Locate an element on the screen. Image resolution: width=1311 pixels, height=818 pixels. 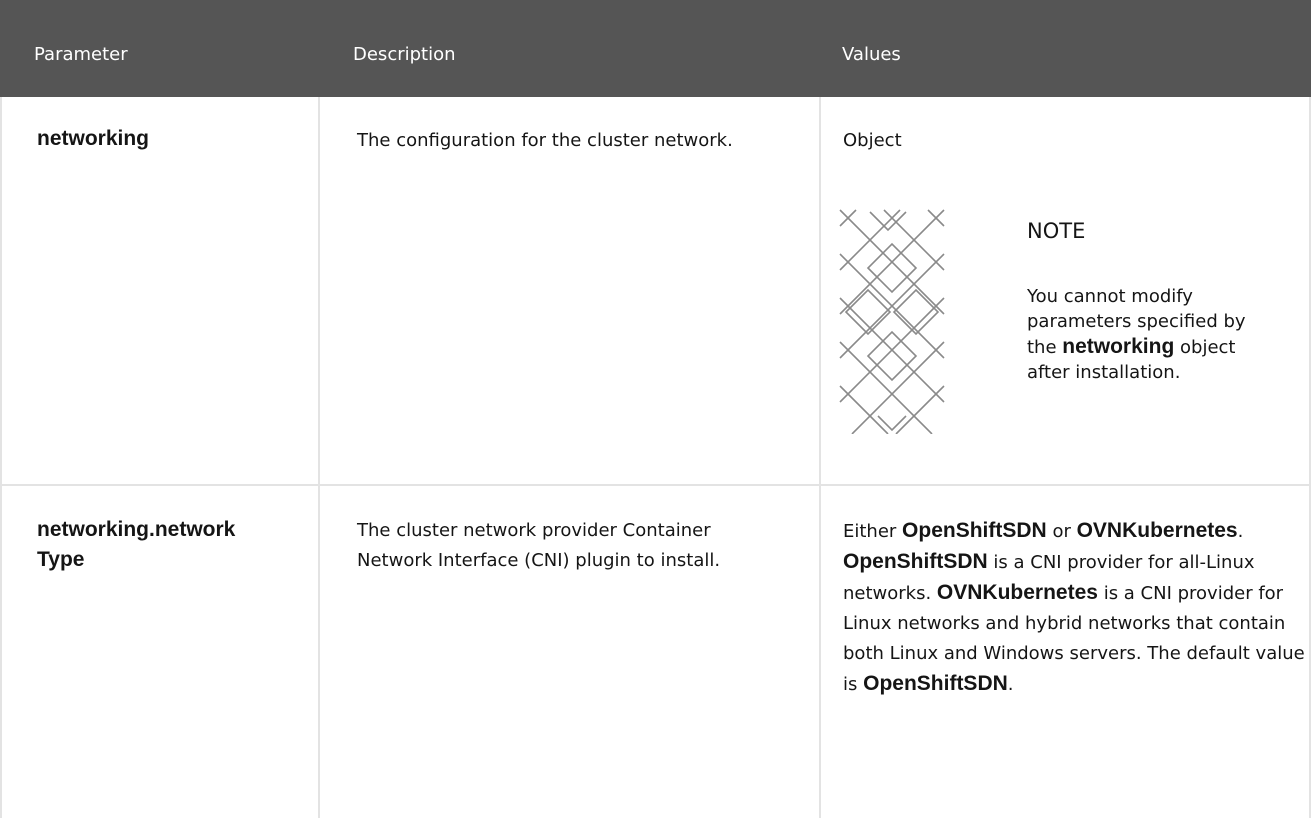
param-name: networking.network Type is located at coordinates (136, 544).